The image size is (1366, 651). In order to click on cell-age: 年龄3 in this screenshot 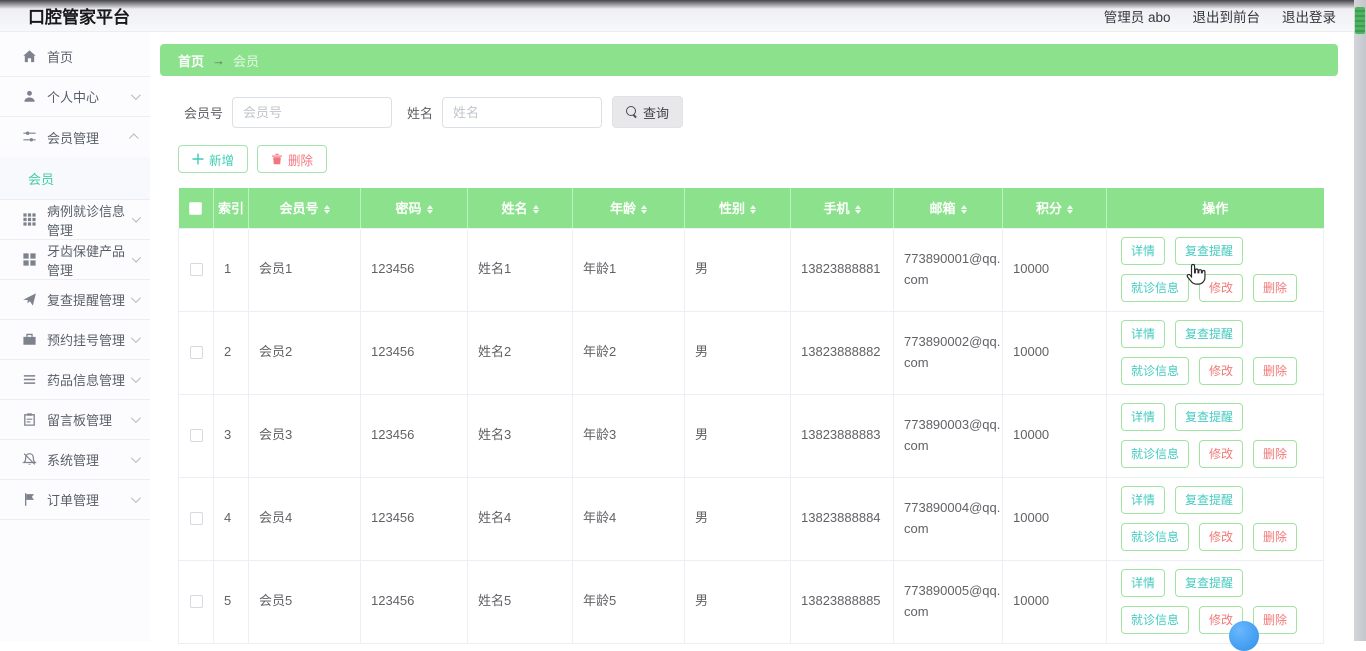, I will do `click(628, 435)`.